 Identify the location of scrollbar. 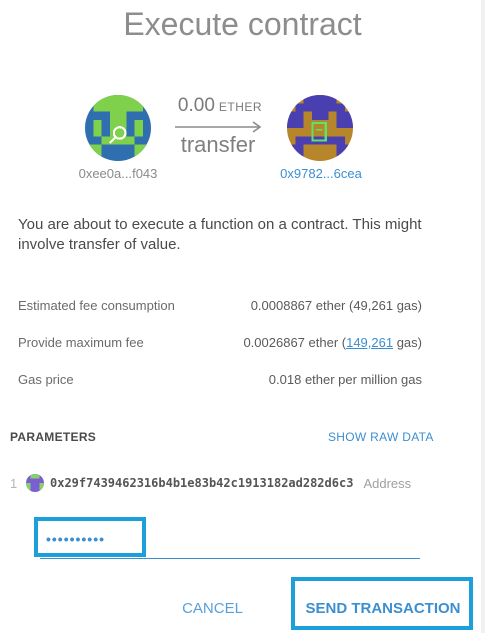
(483, 316).